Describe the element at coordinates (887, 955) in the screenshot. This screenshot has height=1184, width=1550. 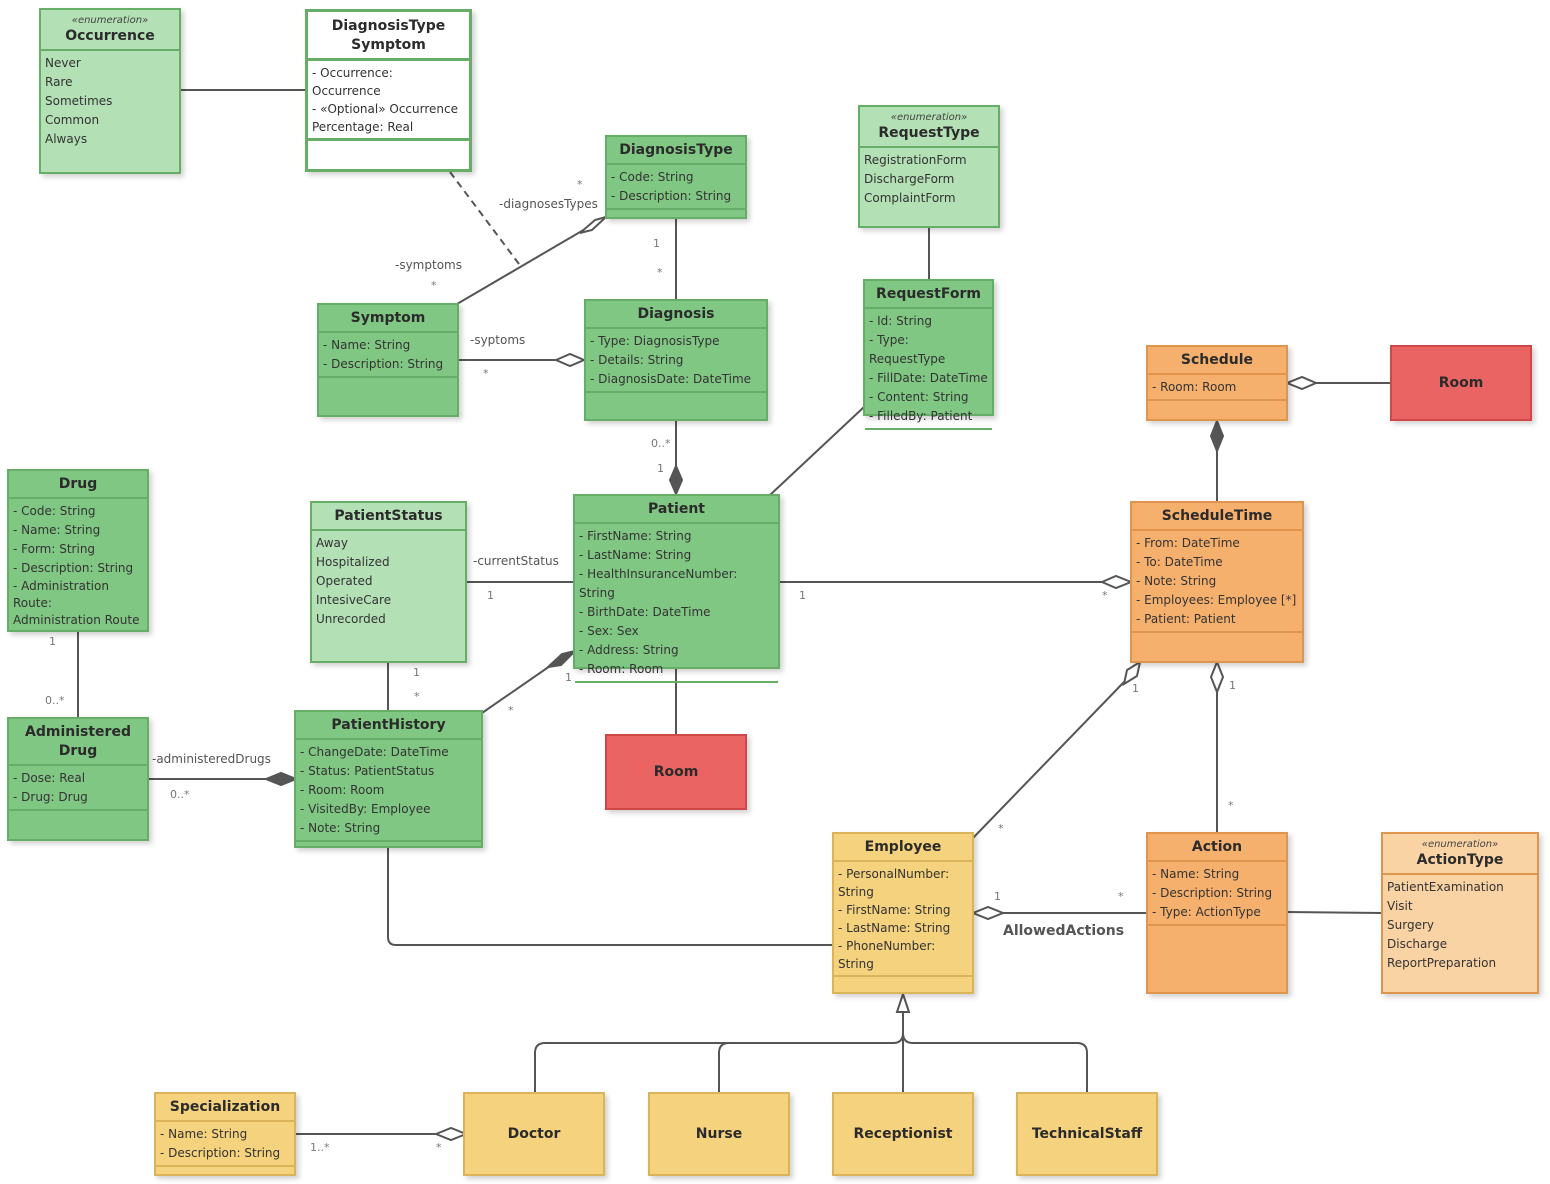
I see `attribute: - PhoneNumber: String` at that location.